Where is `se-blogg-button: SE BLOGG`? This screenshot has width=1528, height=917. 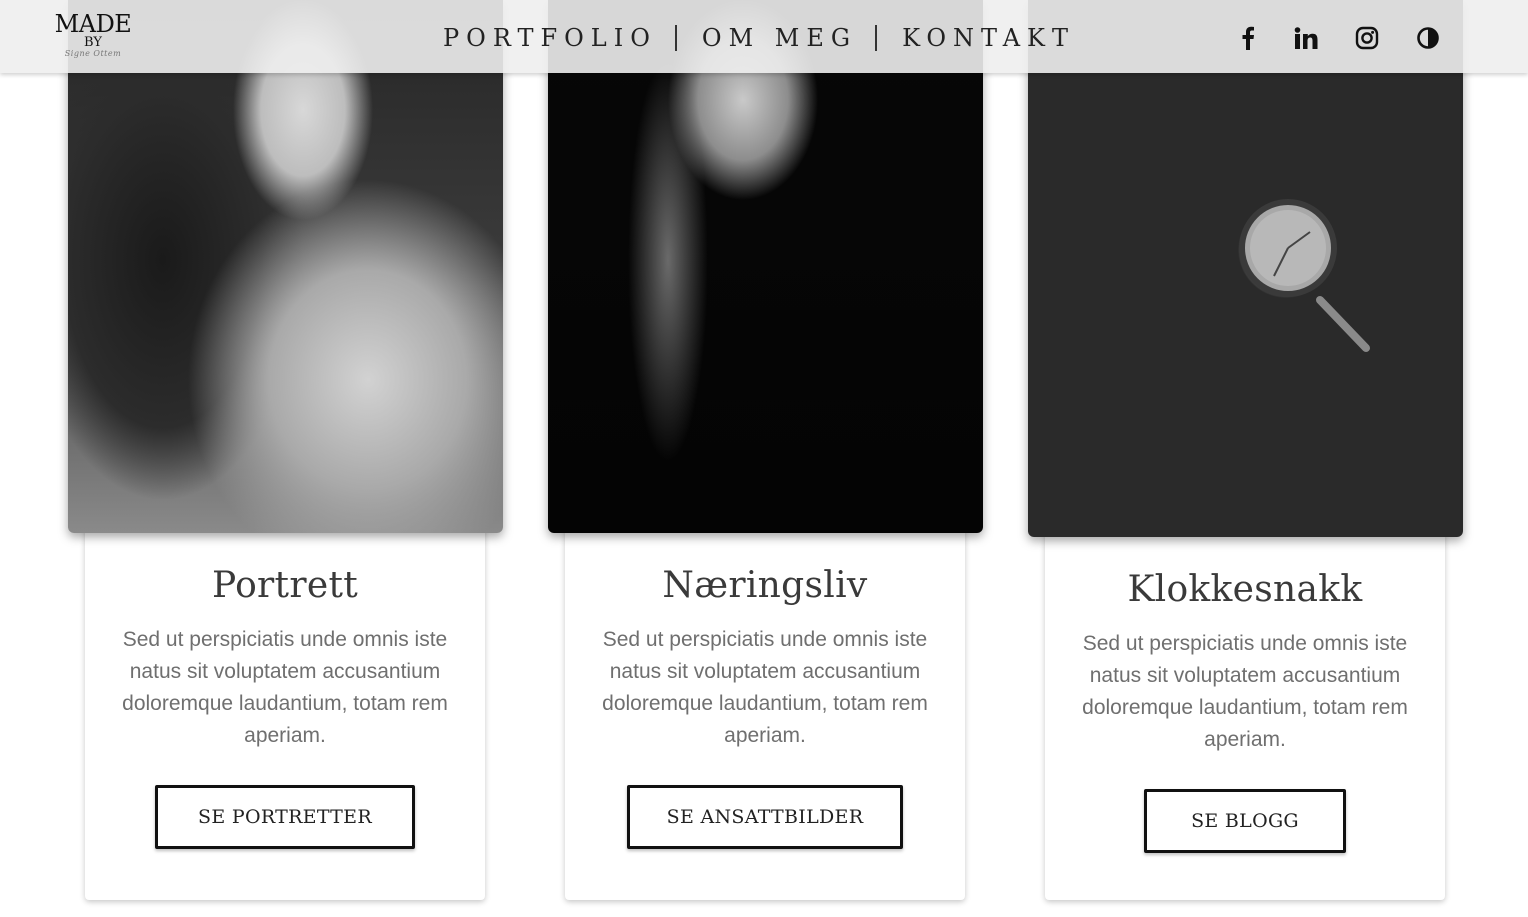 se-blogg-button: SE BLOGG is located at coordinates (1245, 821).